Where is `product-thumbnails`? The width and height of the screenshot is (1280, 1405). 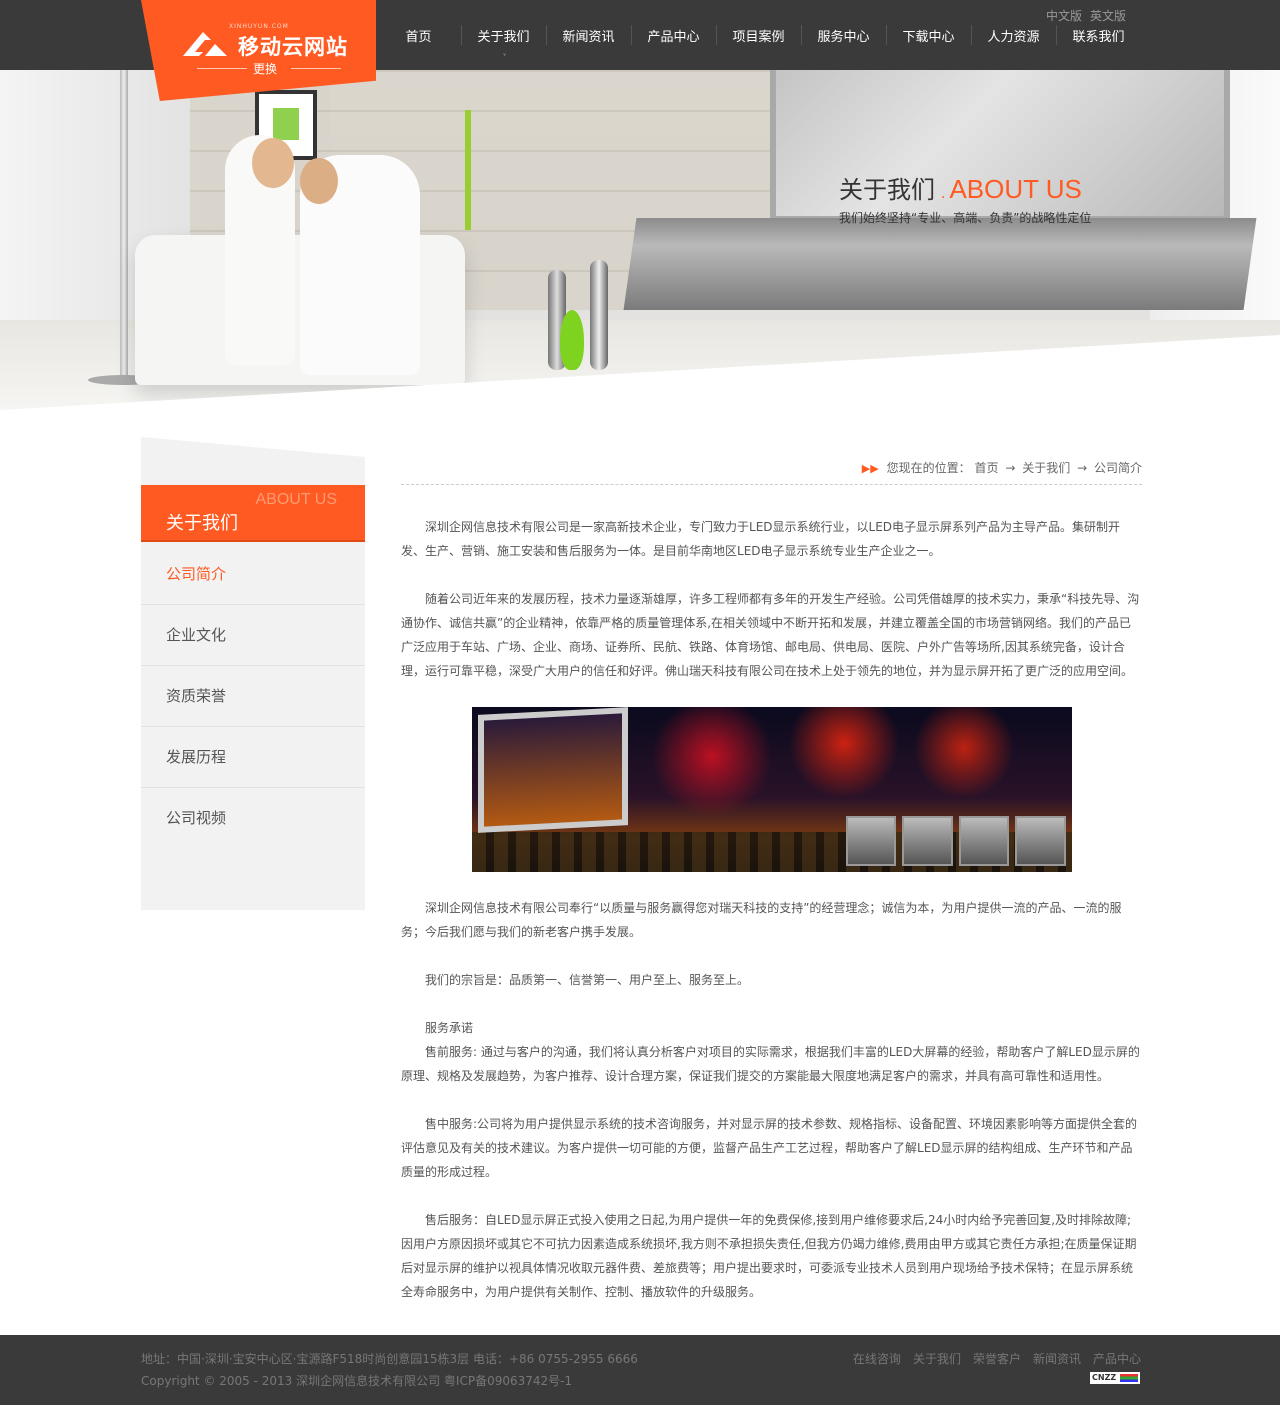
product-thumbnails is located at coordinates (955, 841).